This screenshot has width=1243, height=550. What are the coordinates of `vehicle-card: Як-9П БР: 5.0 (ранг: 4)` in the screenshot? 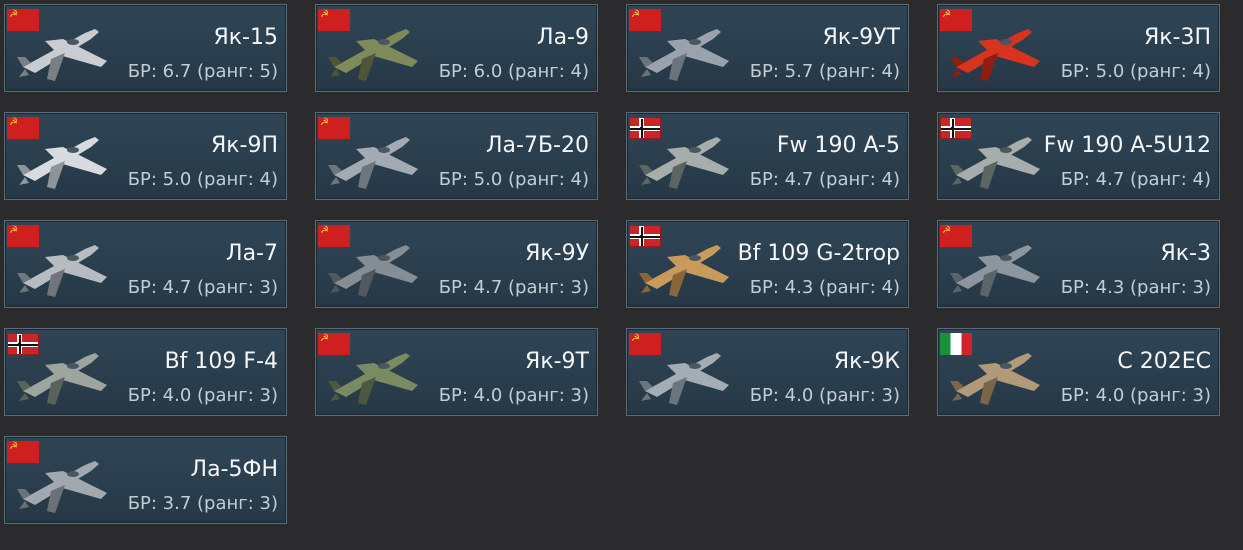 It's located at (145, 156).